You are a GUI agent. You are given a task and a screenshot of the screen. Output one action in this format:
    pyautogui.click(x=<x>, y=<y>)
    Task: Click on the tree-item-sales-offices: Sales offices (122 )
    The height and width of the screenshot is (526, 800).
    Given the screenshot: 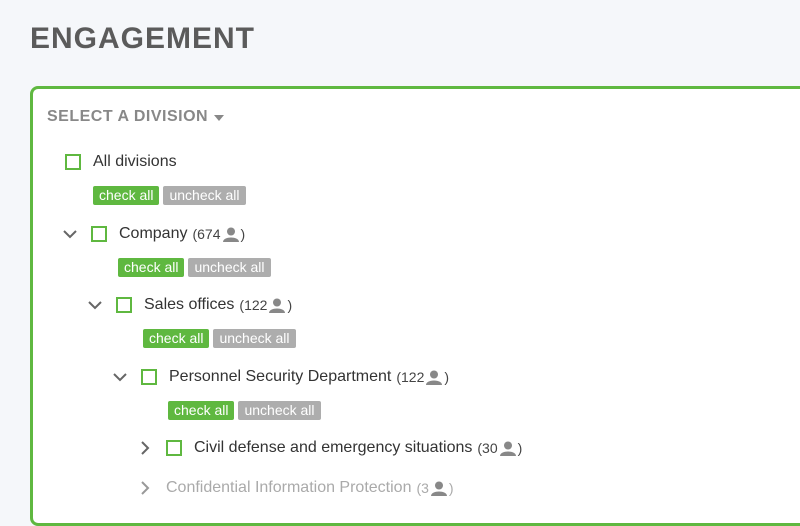 What is the action you would take?
    pyautogui.click(x=190, y=305)
    